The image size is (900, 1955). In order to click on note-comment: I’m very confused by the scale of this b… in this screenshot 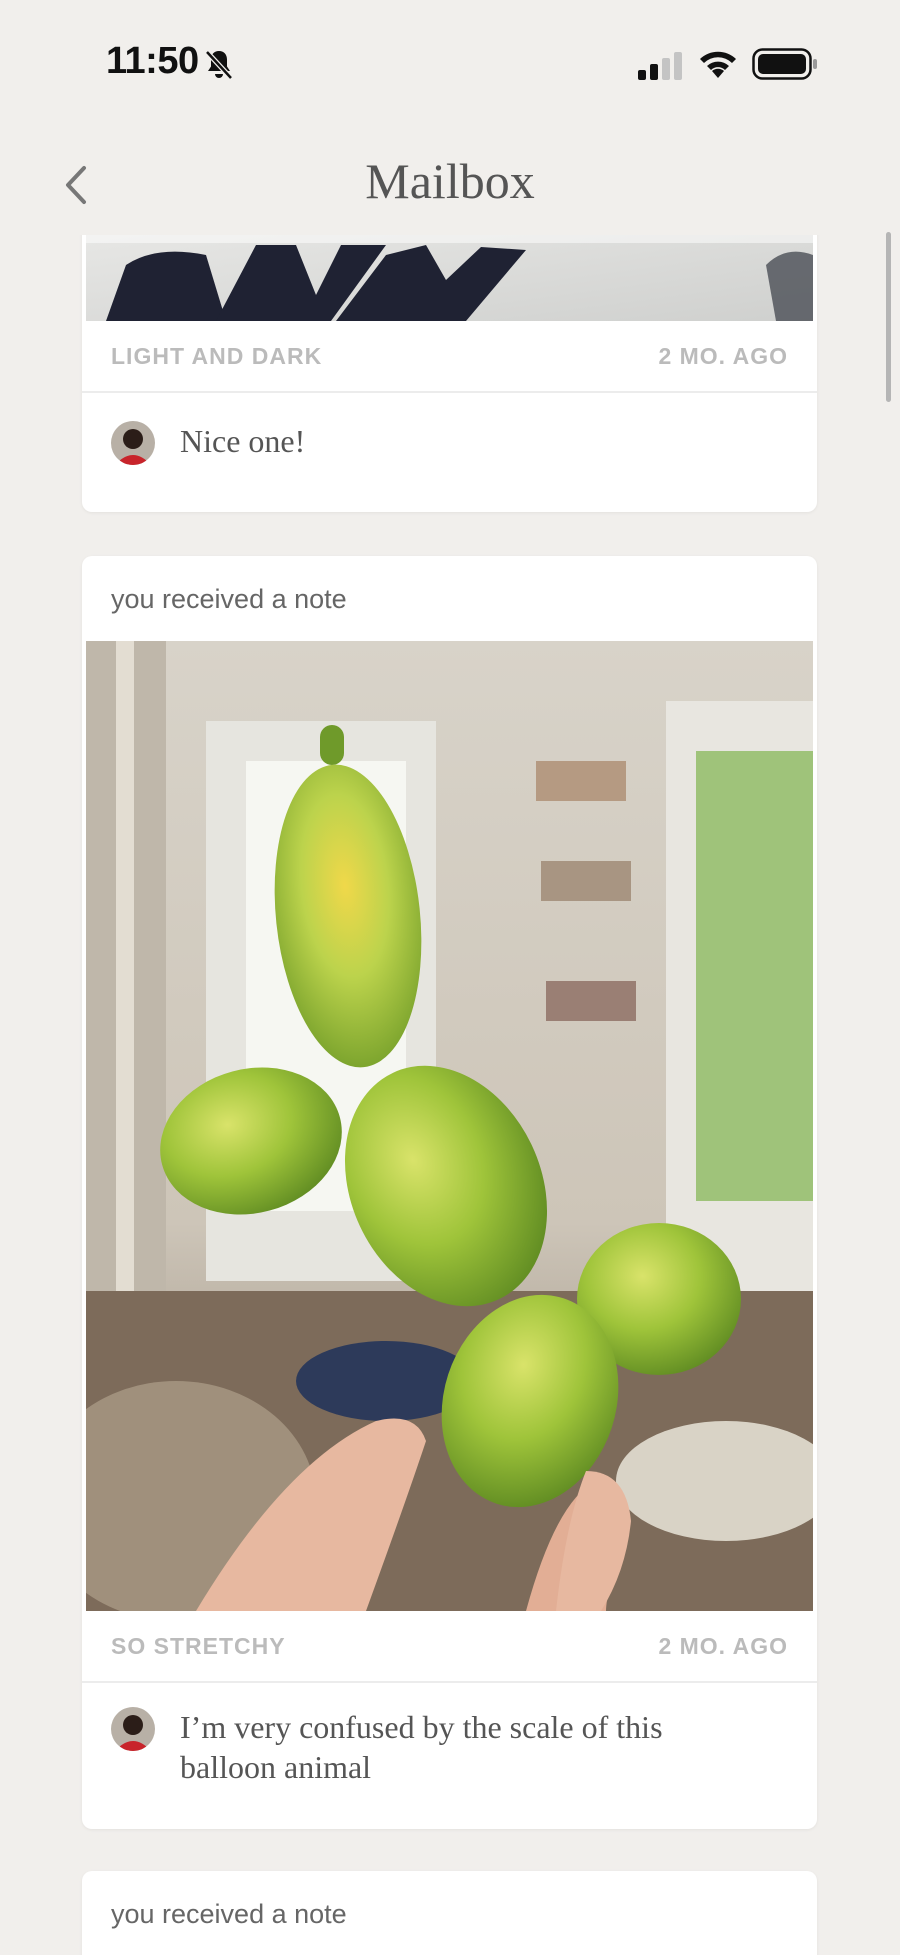, I will do `click(449, 1756)`.